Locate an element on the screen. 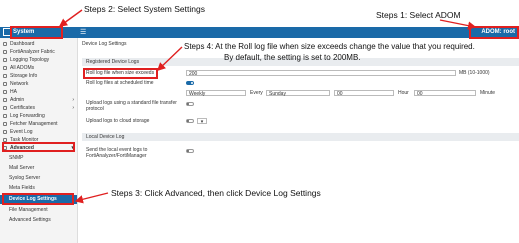  event-log-icon is located at coordinates (5, 131).